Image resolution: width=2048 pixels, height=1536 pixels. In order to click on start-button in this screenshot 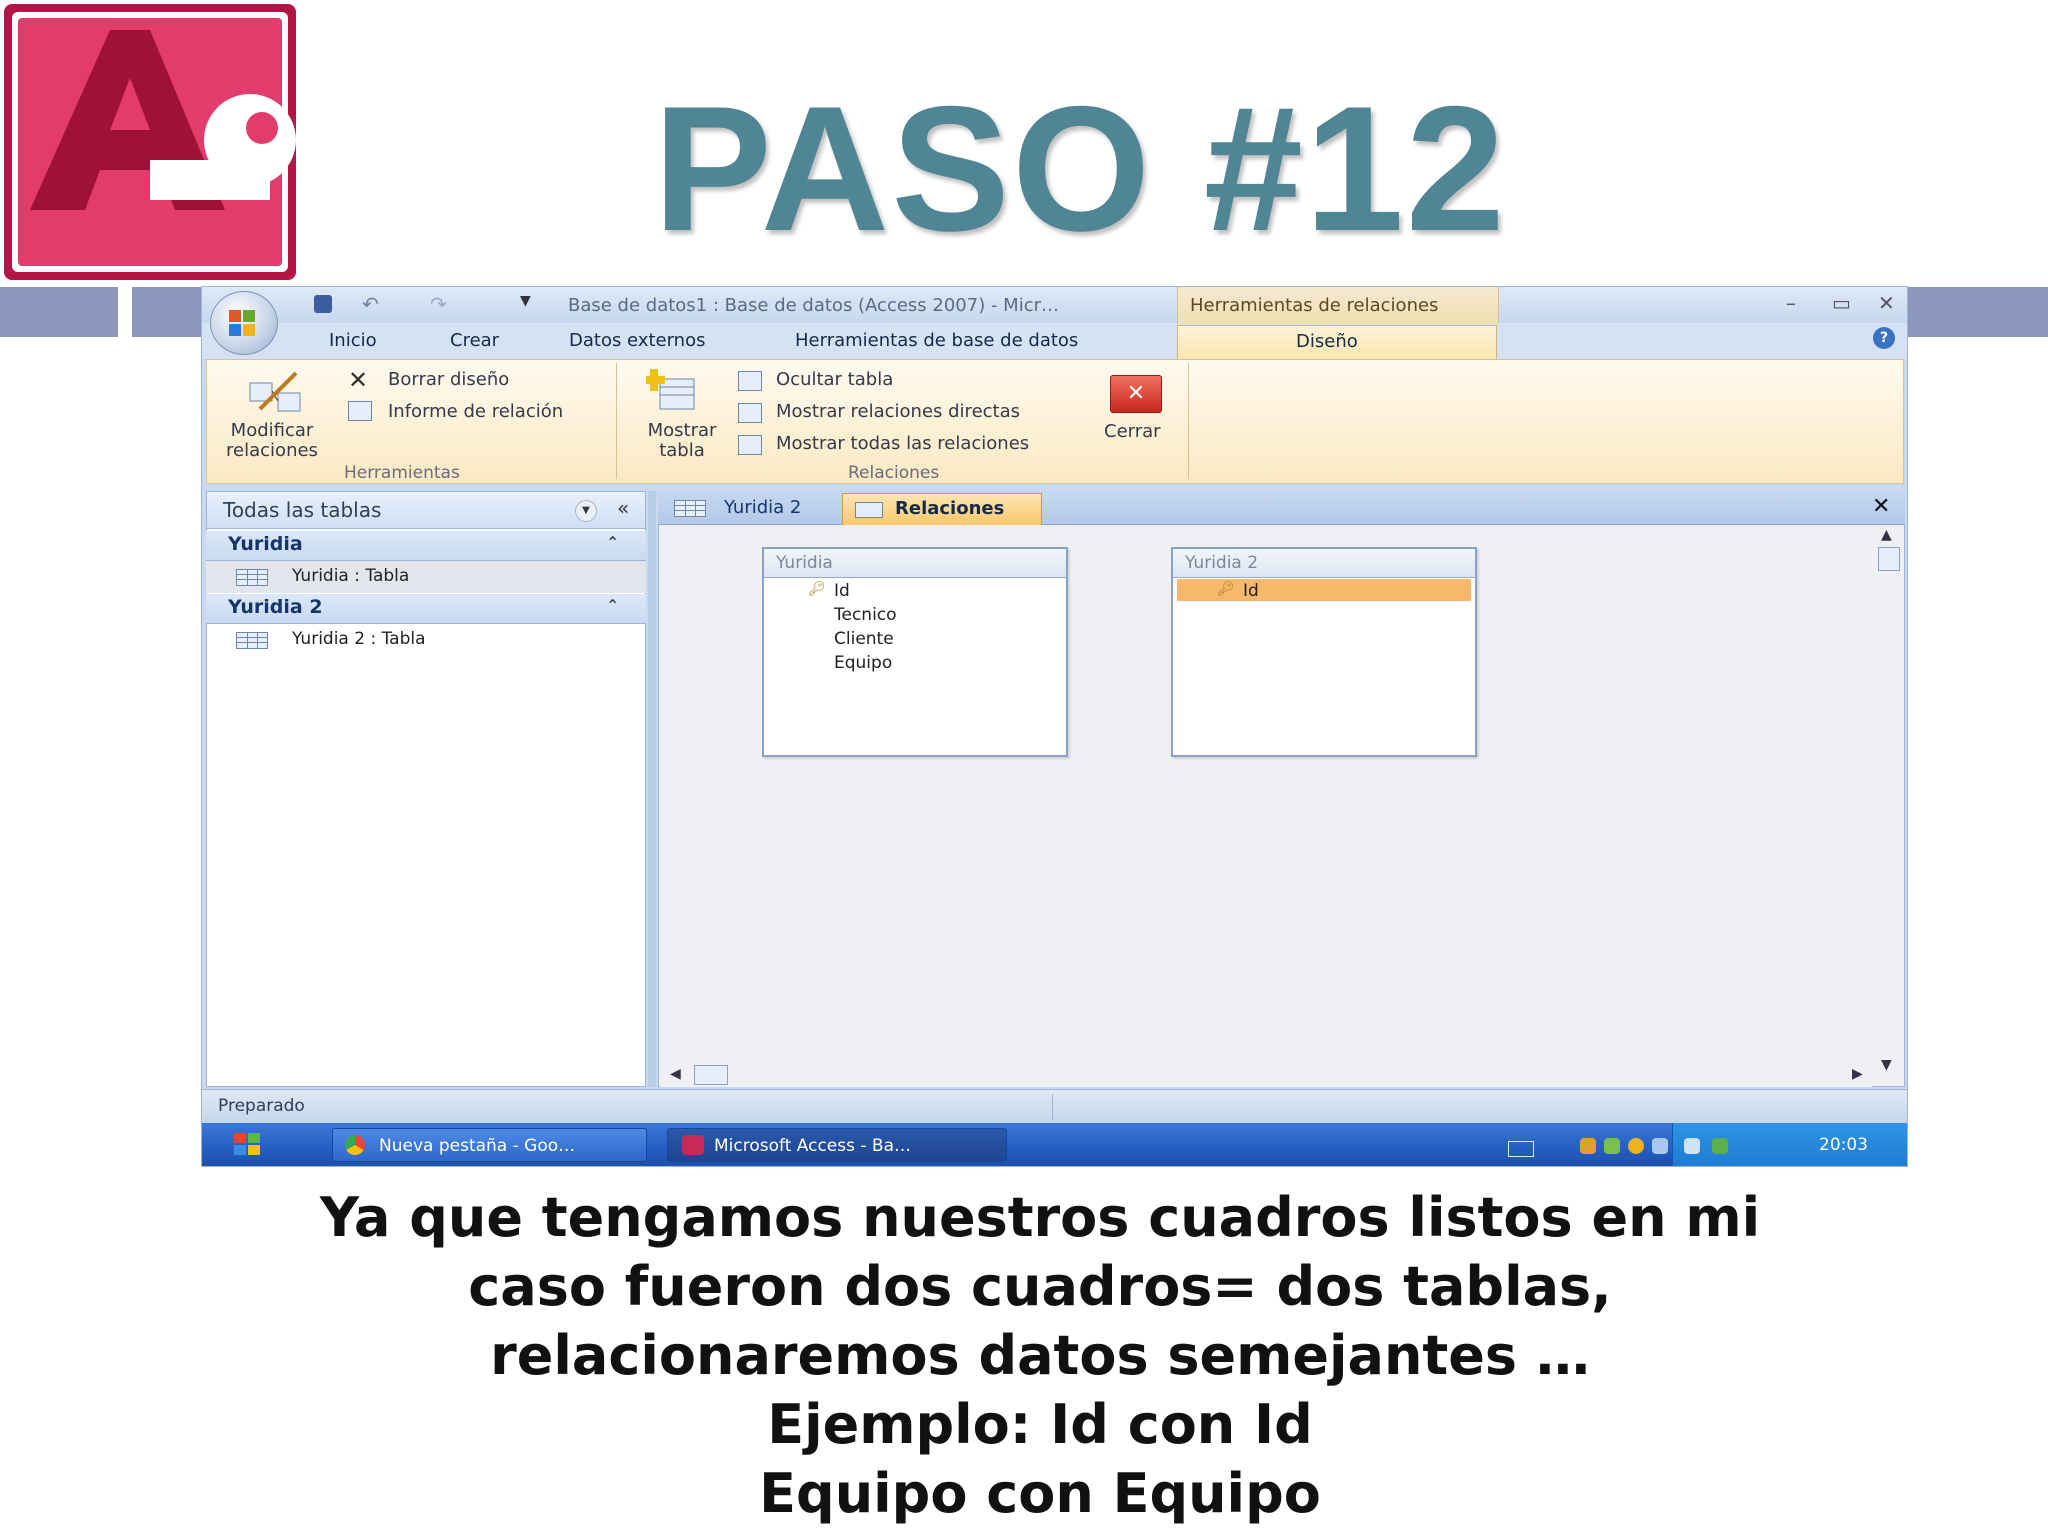, I will do `click(249, 1145)`.